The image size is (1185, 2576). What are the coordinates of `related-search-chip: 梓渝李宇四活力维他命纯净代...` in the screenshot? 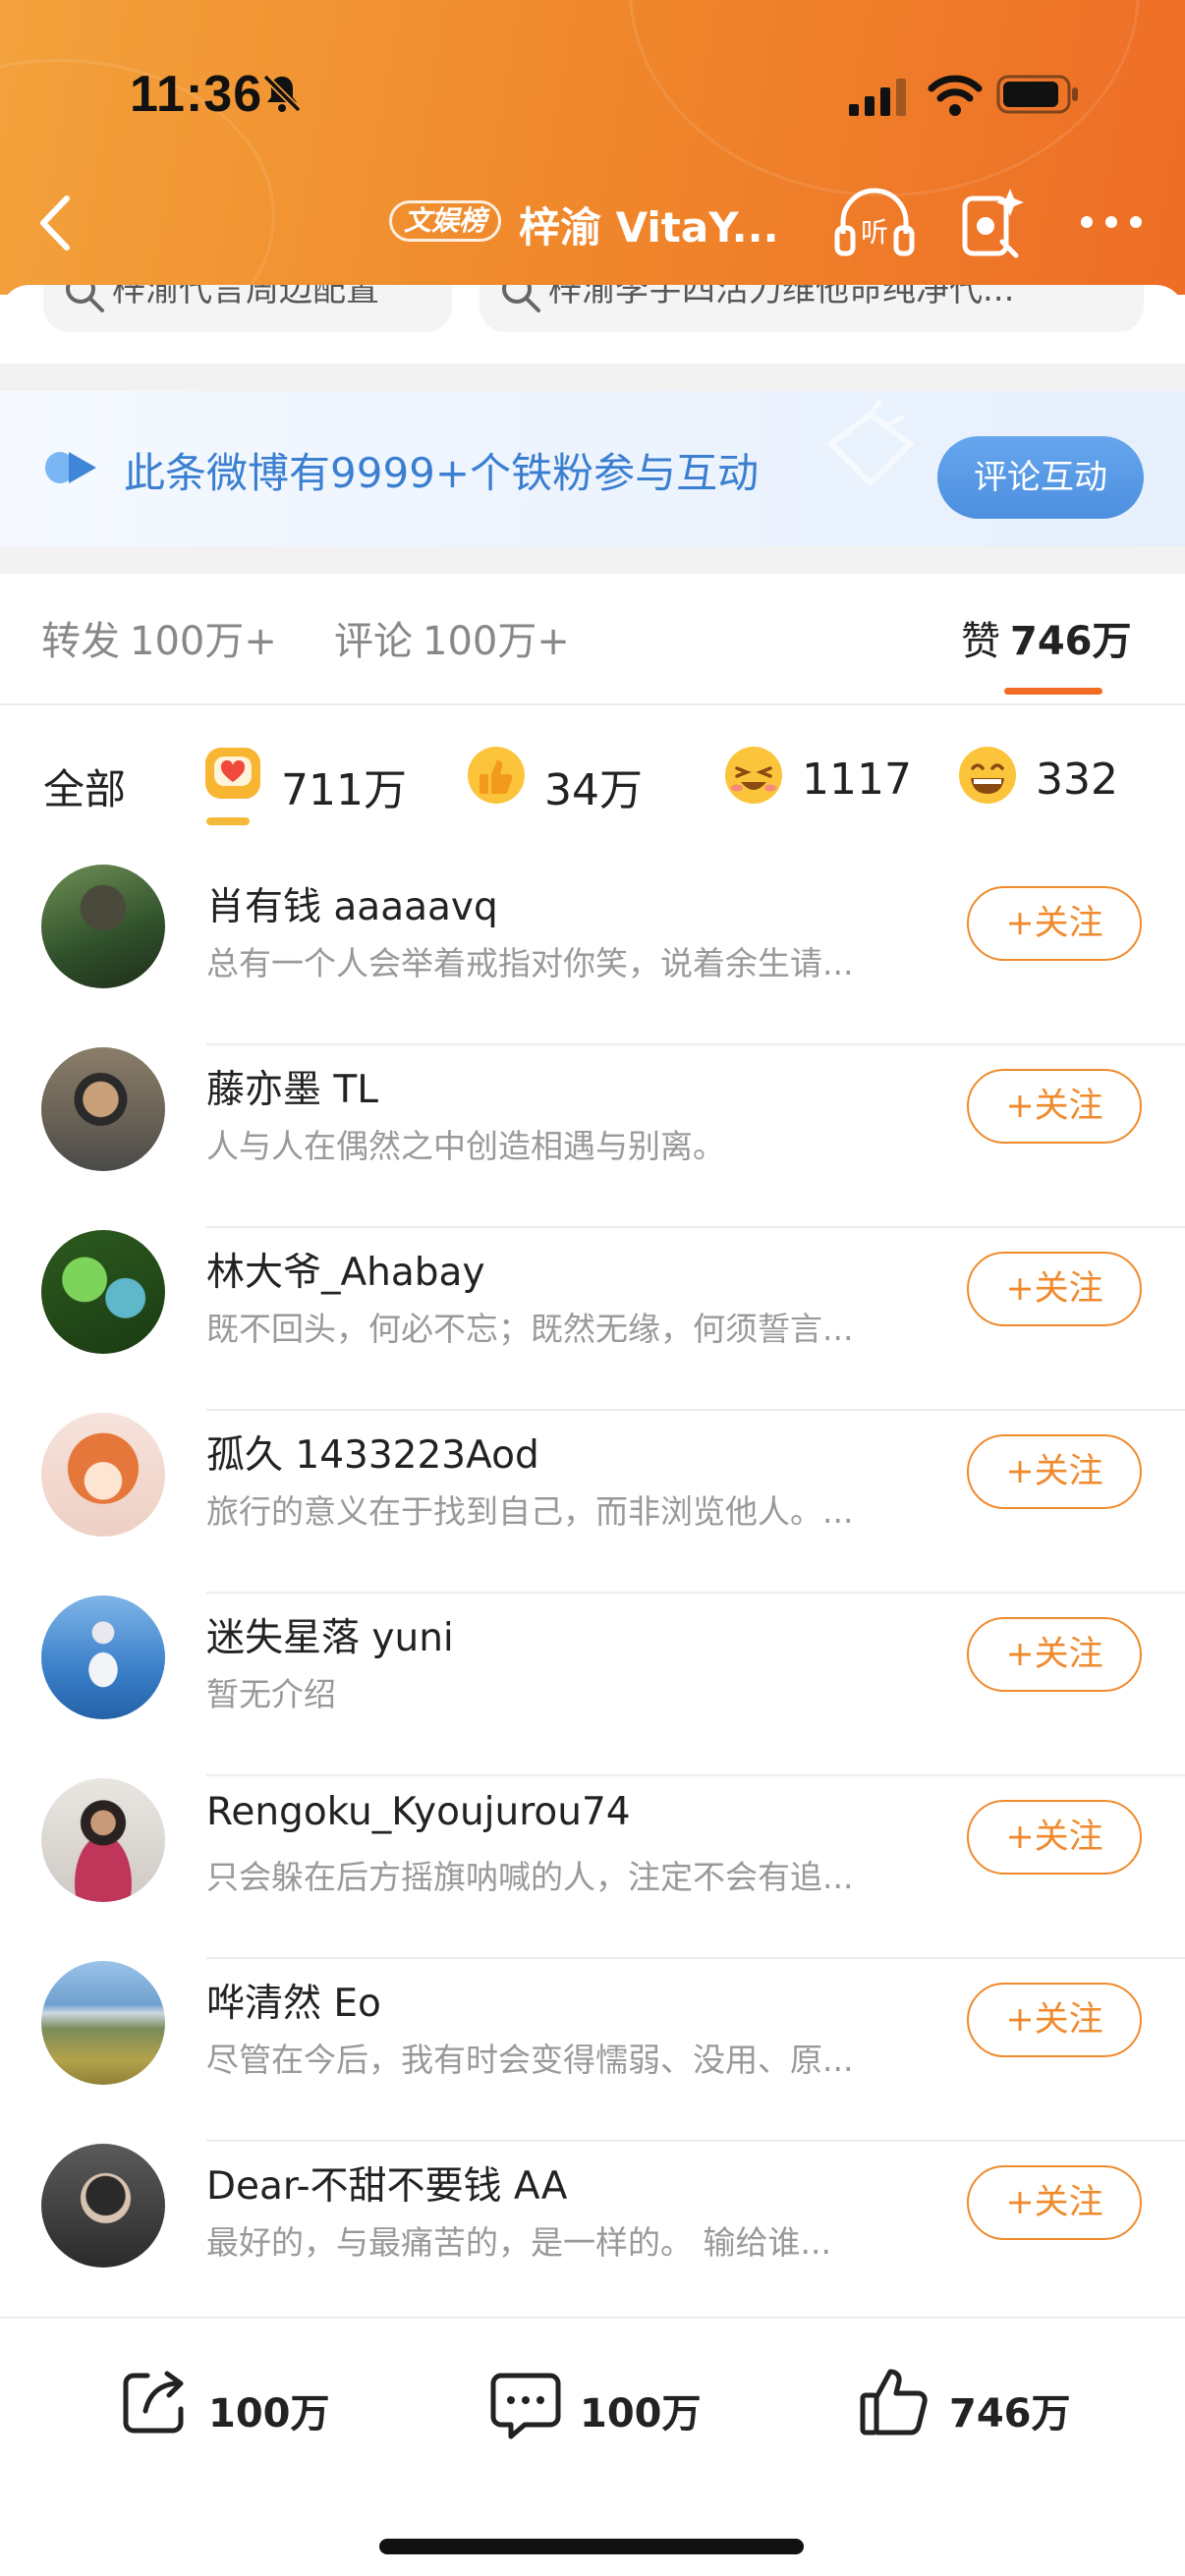 It's located at (812, 308).